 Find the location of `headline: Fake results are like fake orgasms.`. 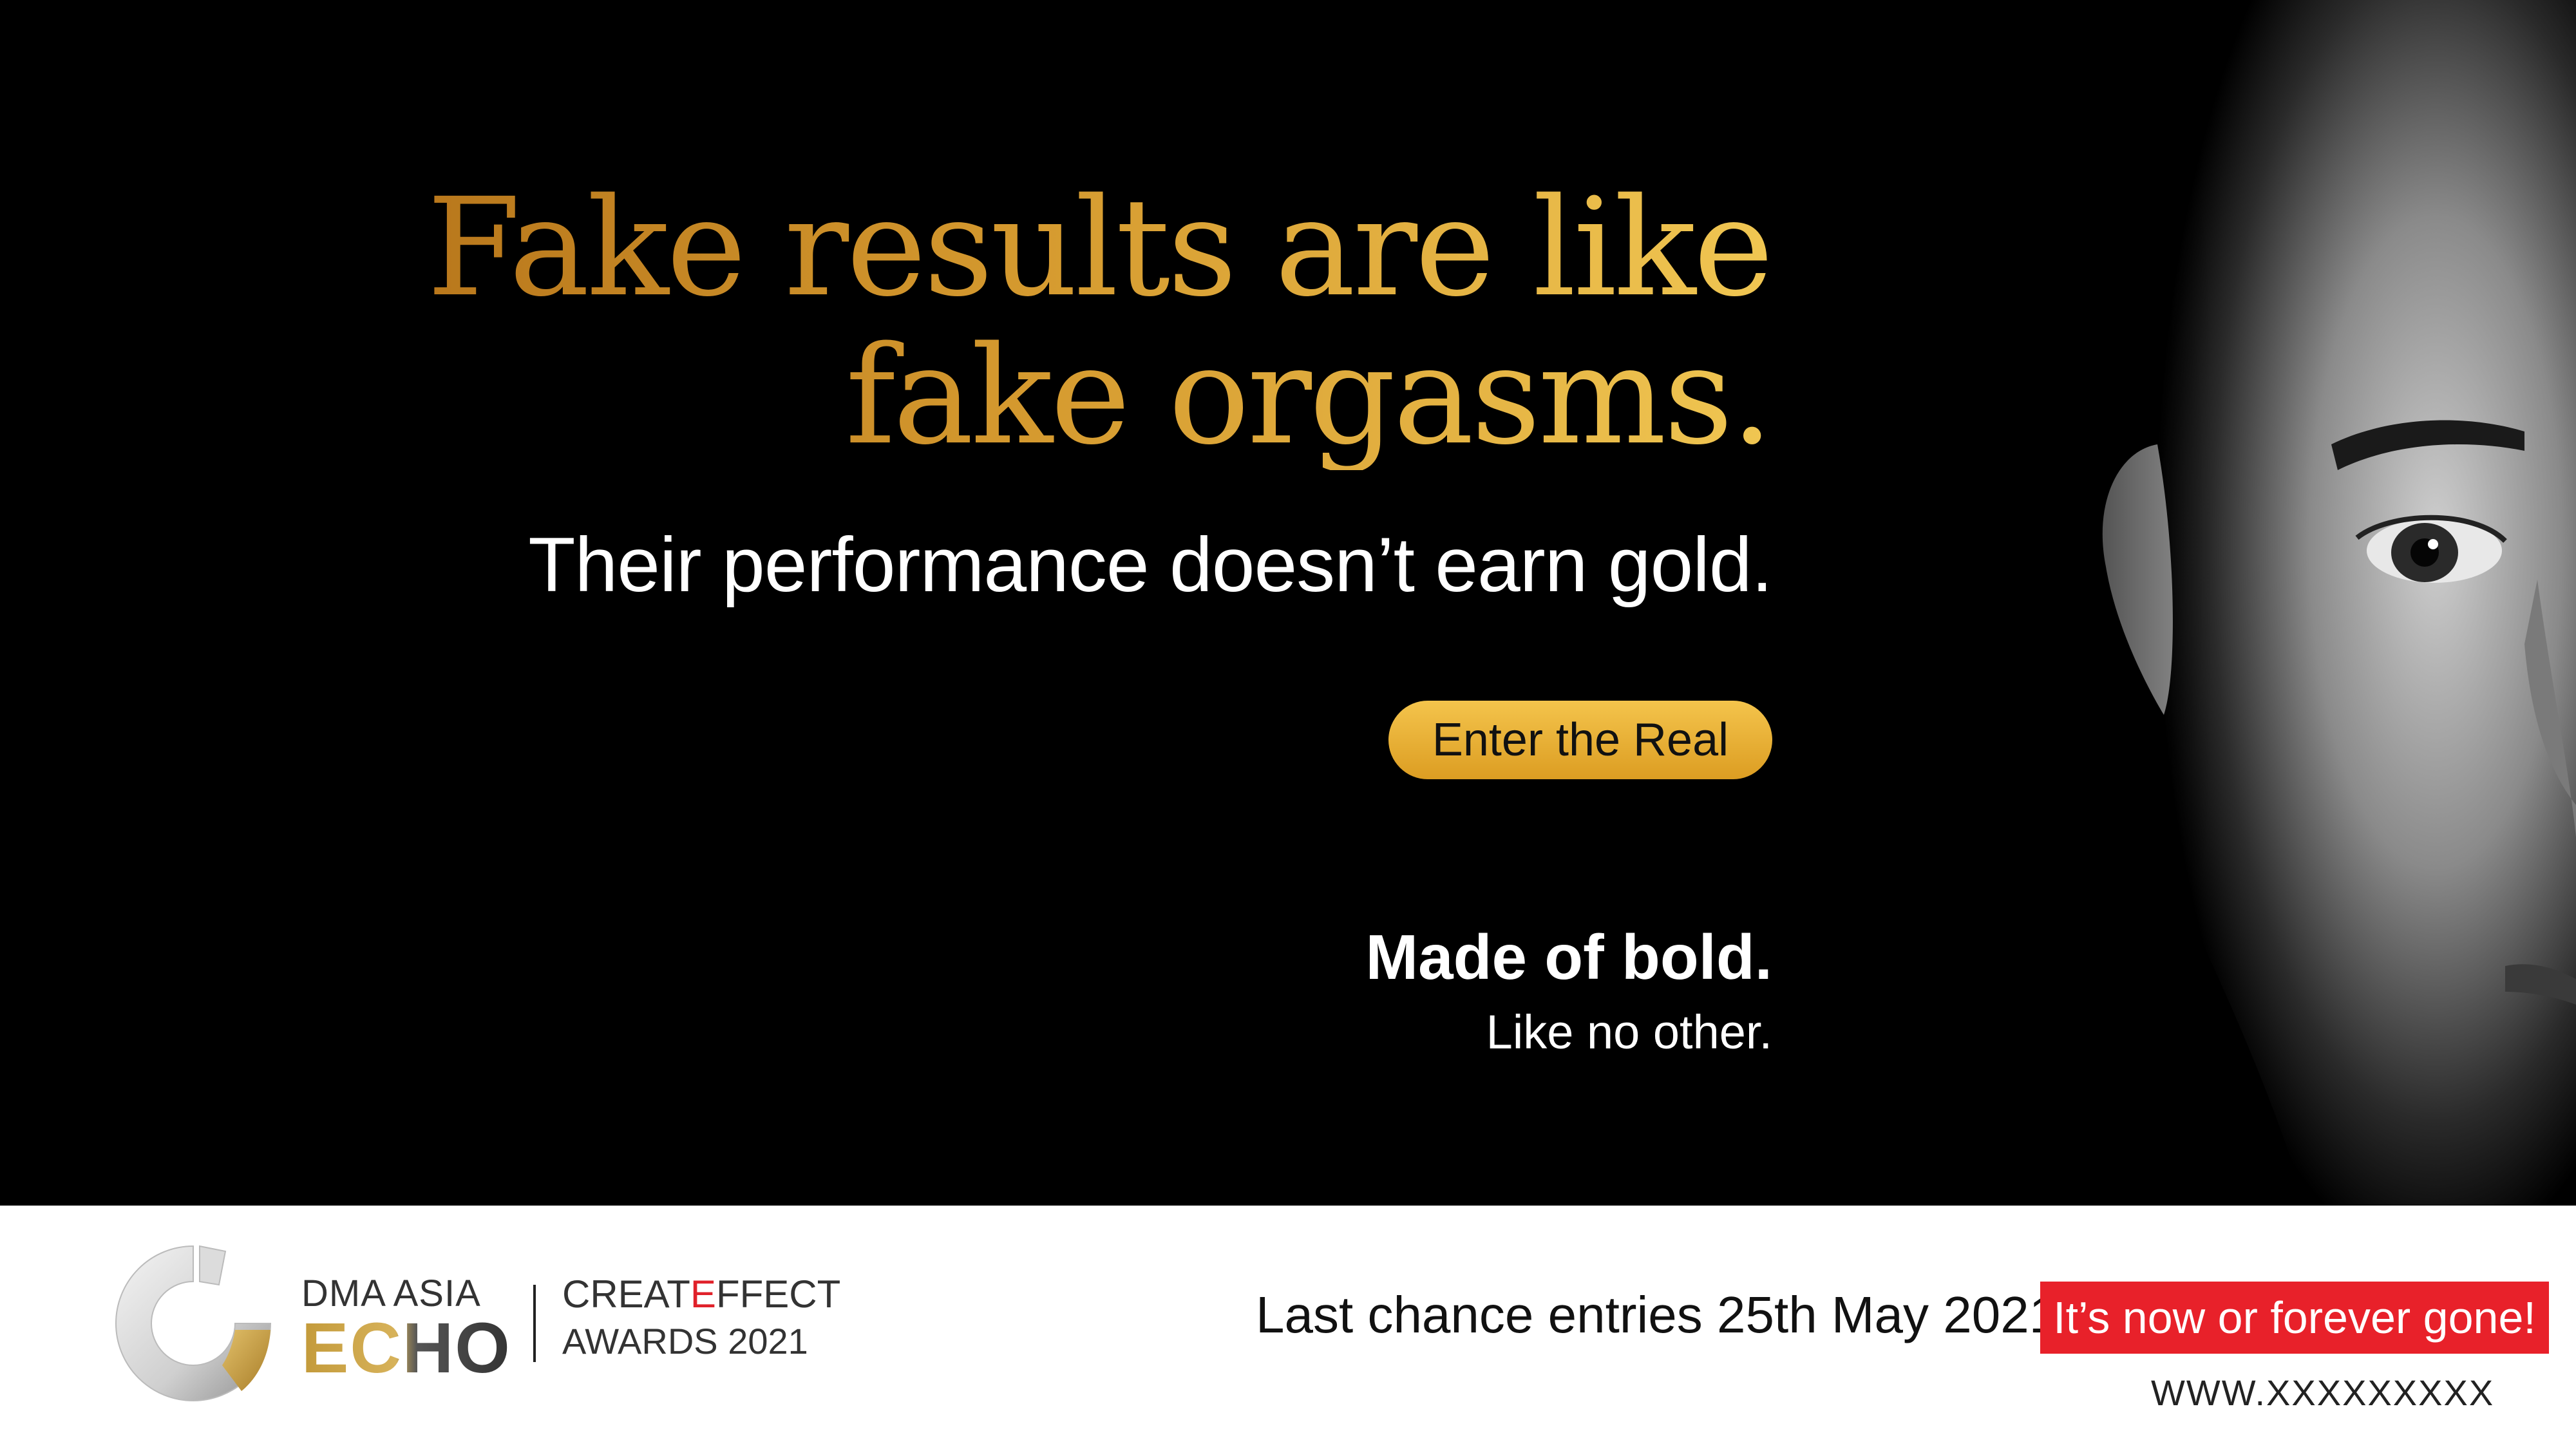

headline: Fake results are like fake orgasms. is located at coordinates (1099, 322).